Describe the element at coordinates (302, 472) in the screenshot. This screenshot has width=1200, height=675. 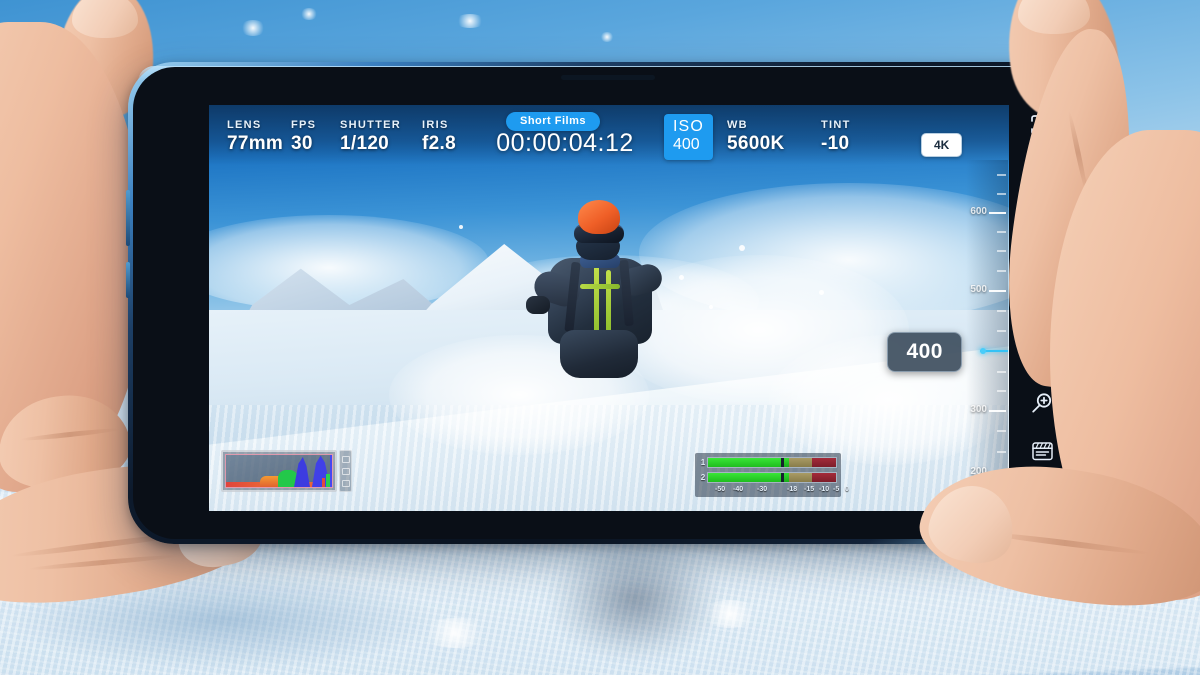
I see `histogram-blue-peak` at that location.